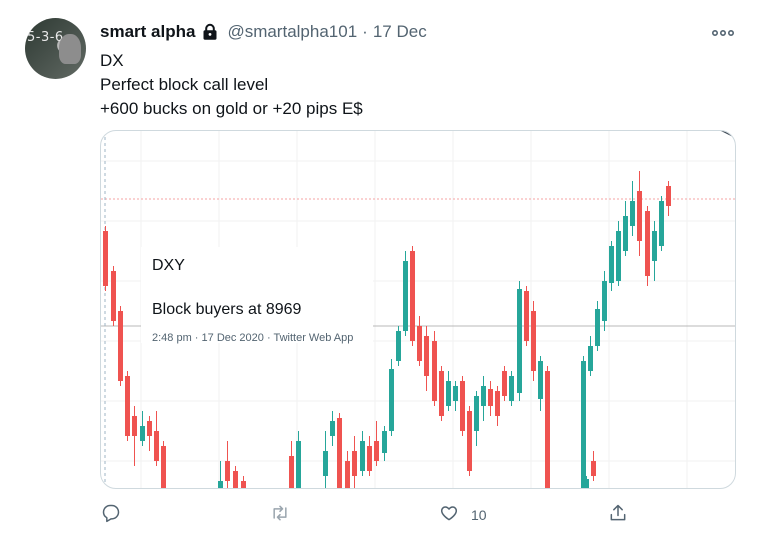 The height and width of the screenshot is (536, 757). I want to click on avatar: 5-3-6, so click(55, 48).